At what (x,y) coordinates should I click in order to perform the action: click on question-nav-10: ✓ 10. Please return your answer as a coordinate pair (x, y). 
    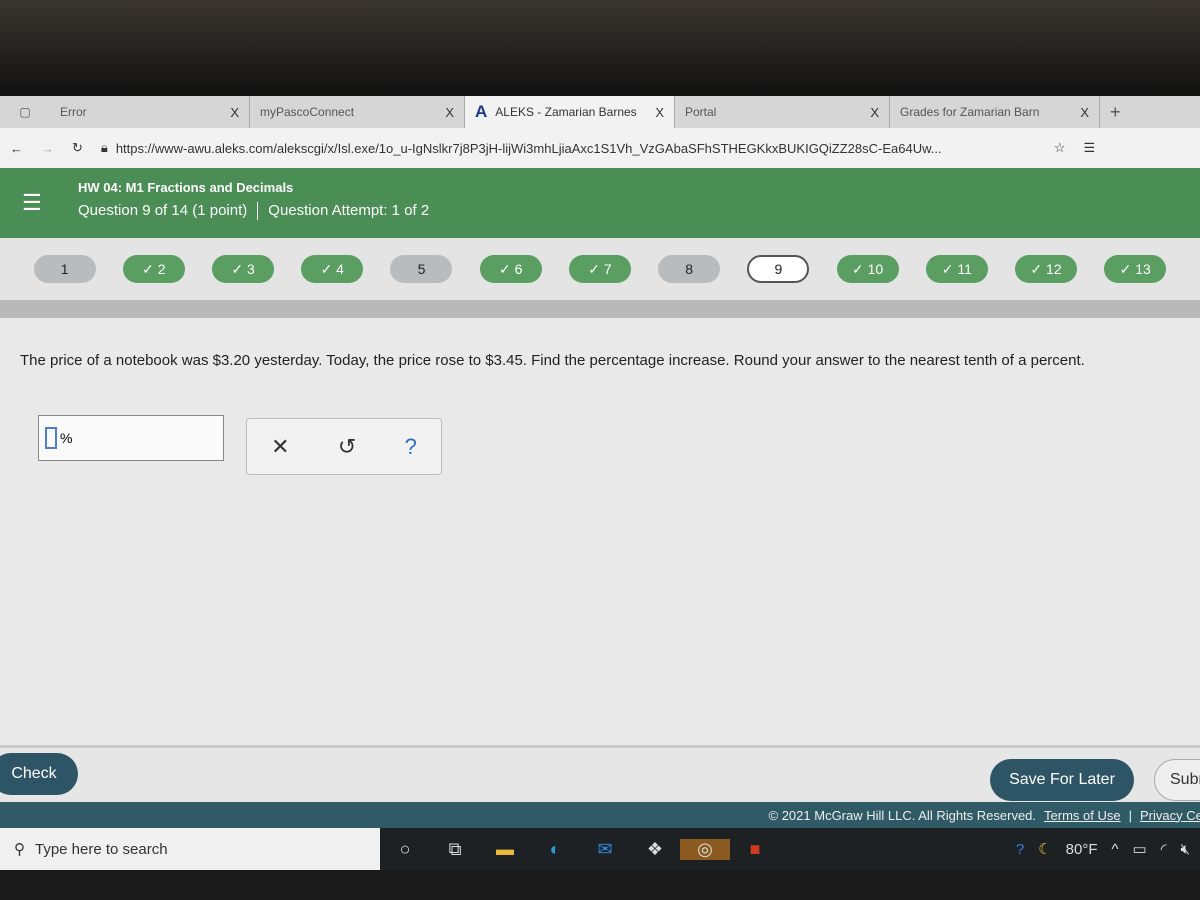
    Looking at the image, I should click on (867, 269).